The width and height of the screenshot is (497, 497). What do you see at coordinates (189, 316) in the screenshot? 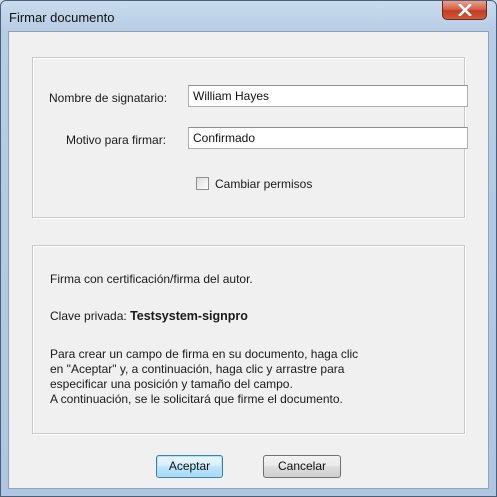
I see `private-key-value: Testsystem-signpro` at bounding box center [189, 316].